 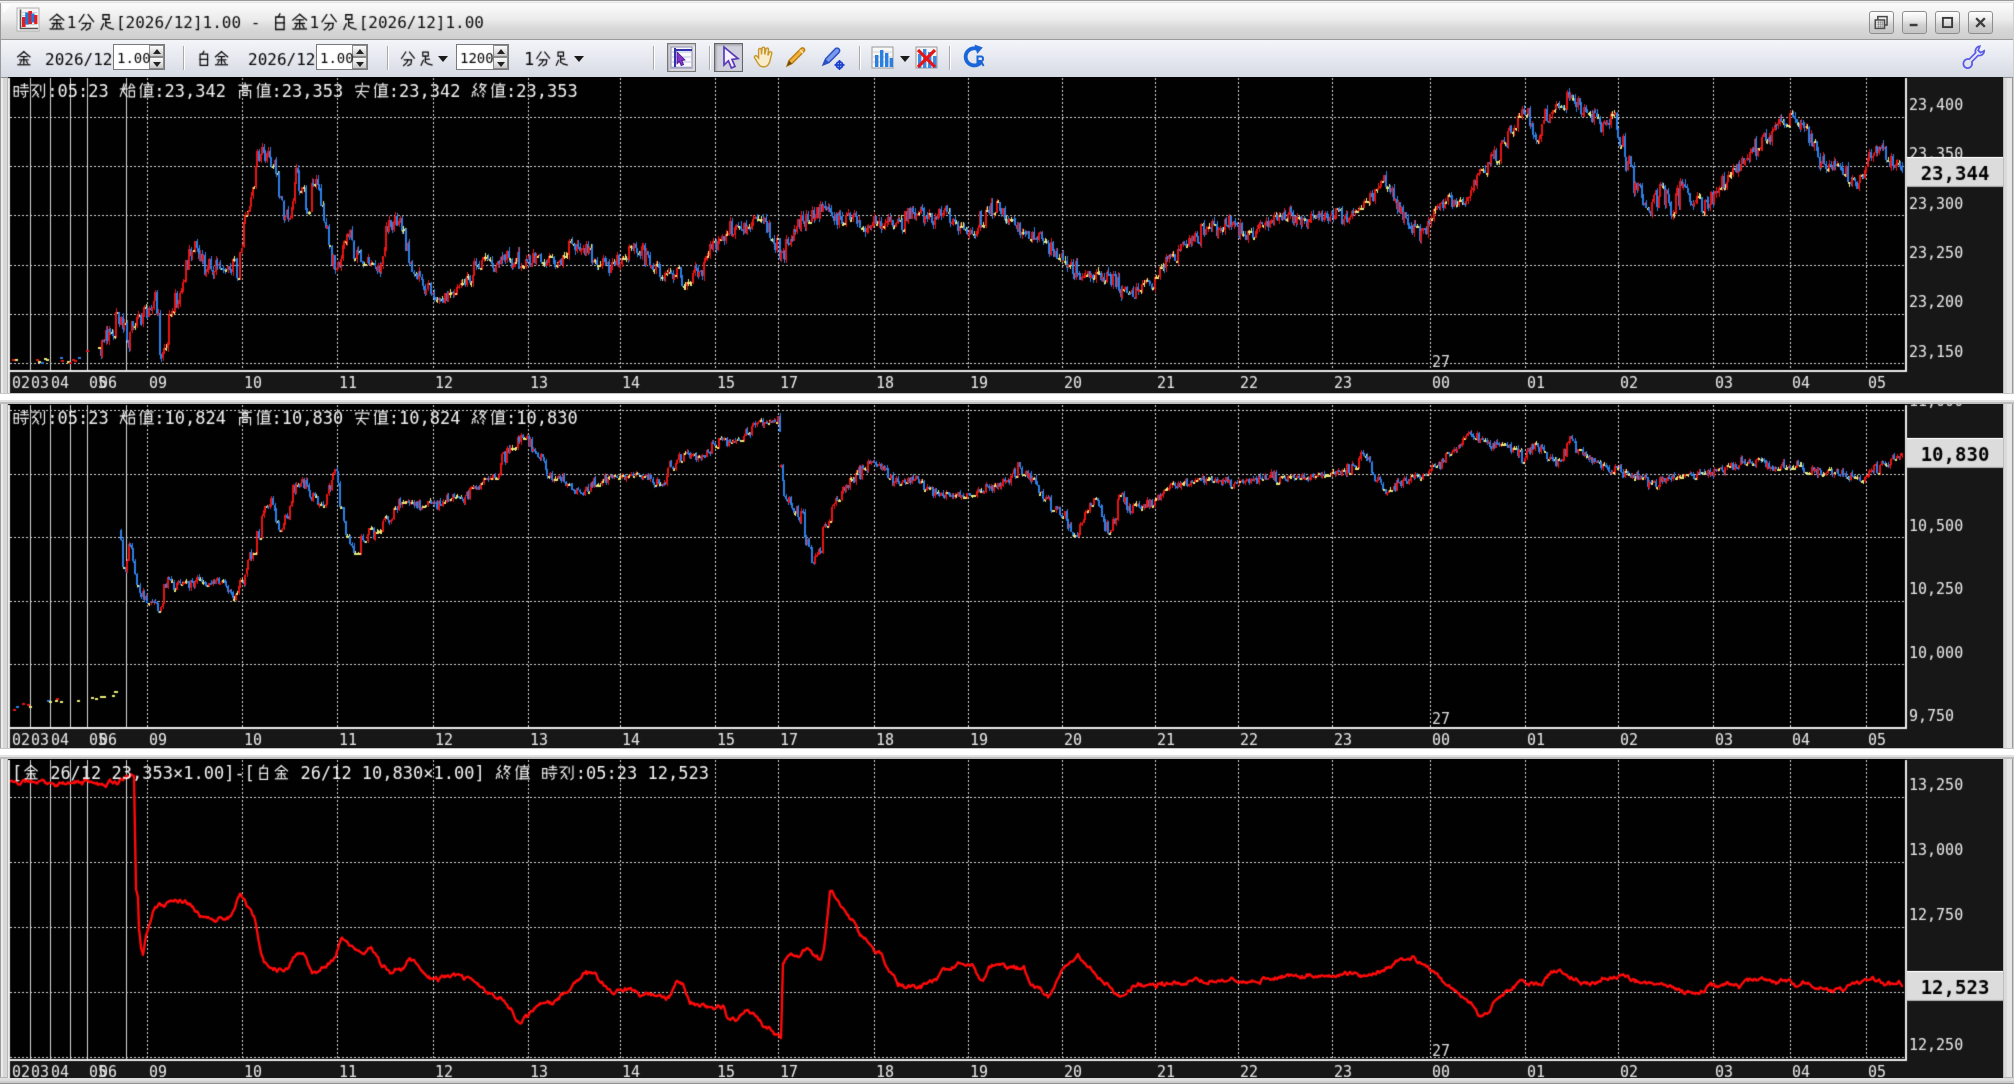 What do you see at coordinates (348, 383) in the screenshot?
I see `x-tick-label: 11` at bounding box center [348, 383].